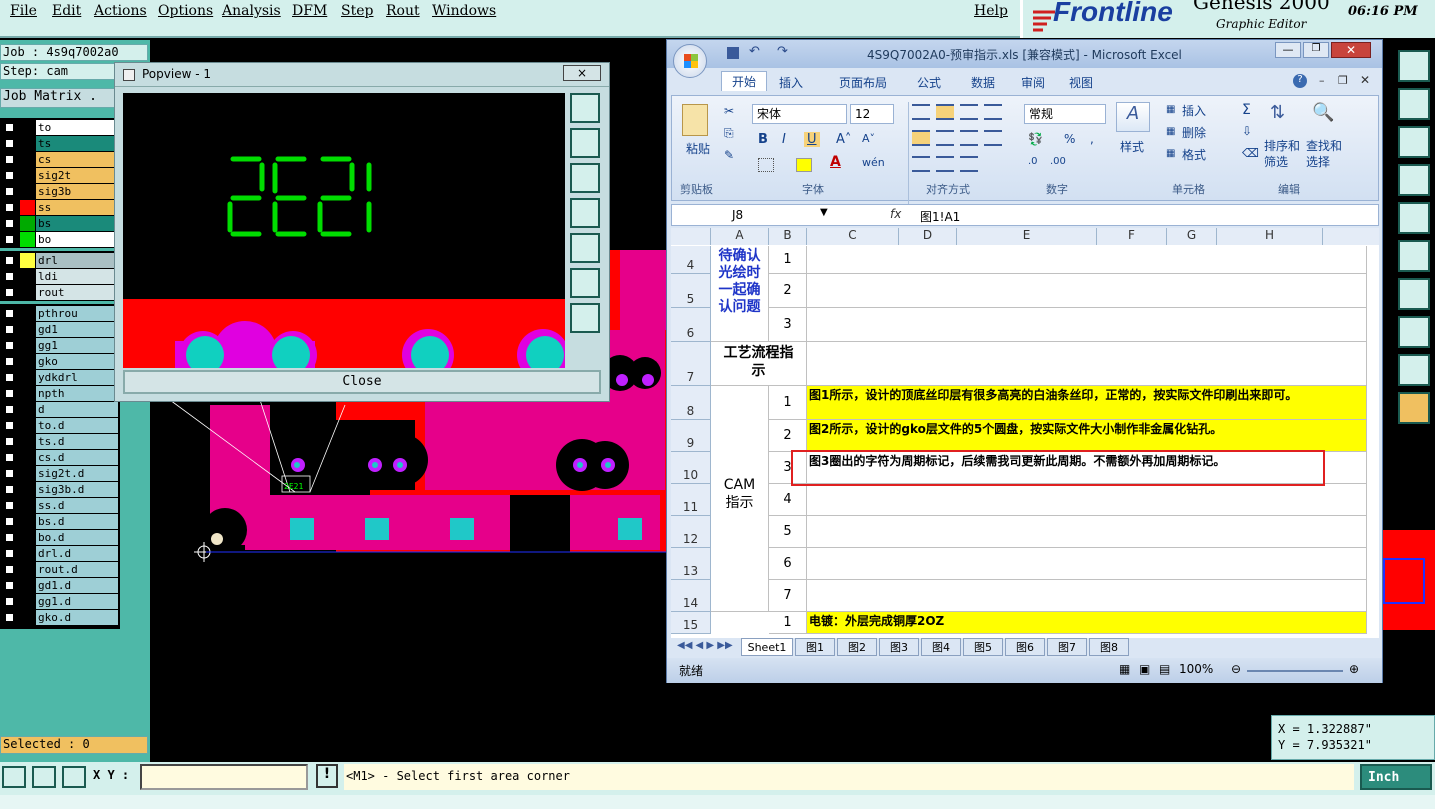  I want to click on menu-step: Step, so click(357, 11).